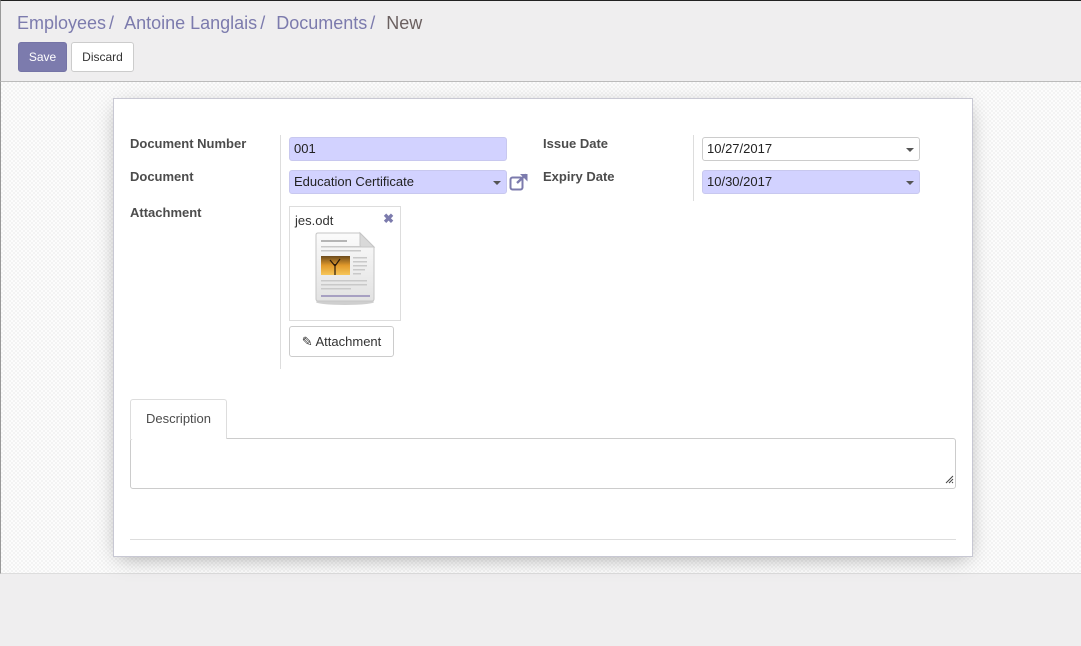 The image size is (1081, 646). Describe the element at coordinates (811, 149) in the screenshot. I see `issue-date-picker: 10/27/2017` at that location.